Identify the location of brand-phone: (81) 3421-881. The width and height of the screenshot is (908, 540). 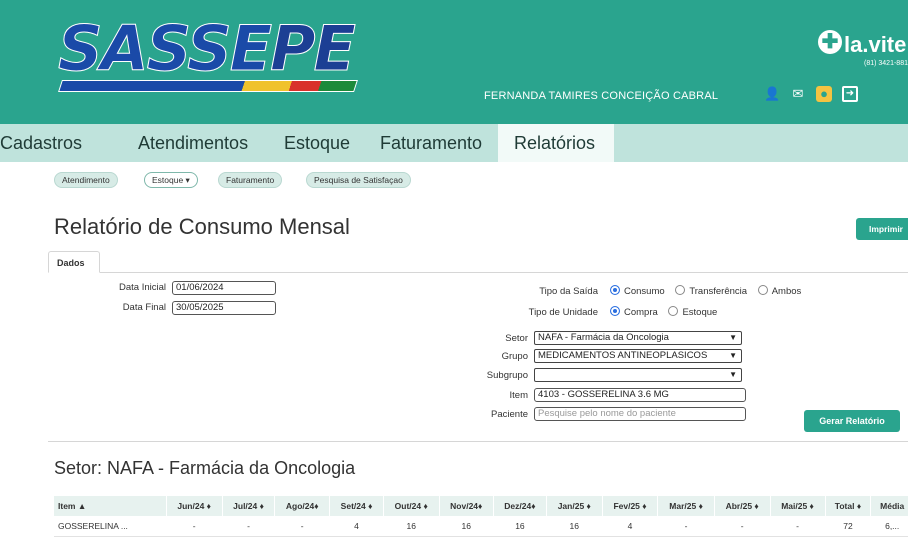
(886, 63).